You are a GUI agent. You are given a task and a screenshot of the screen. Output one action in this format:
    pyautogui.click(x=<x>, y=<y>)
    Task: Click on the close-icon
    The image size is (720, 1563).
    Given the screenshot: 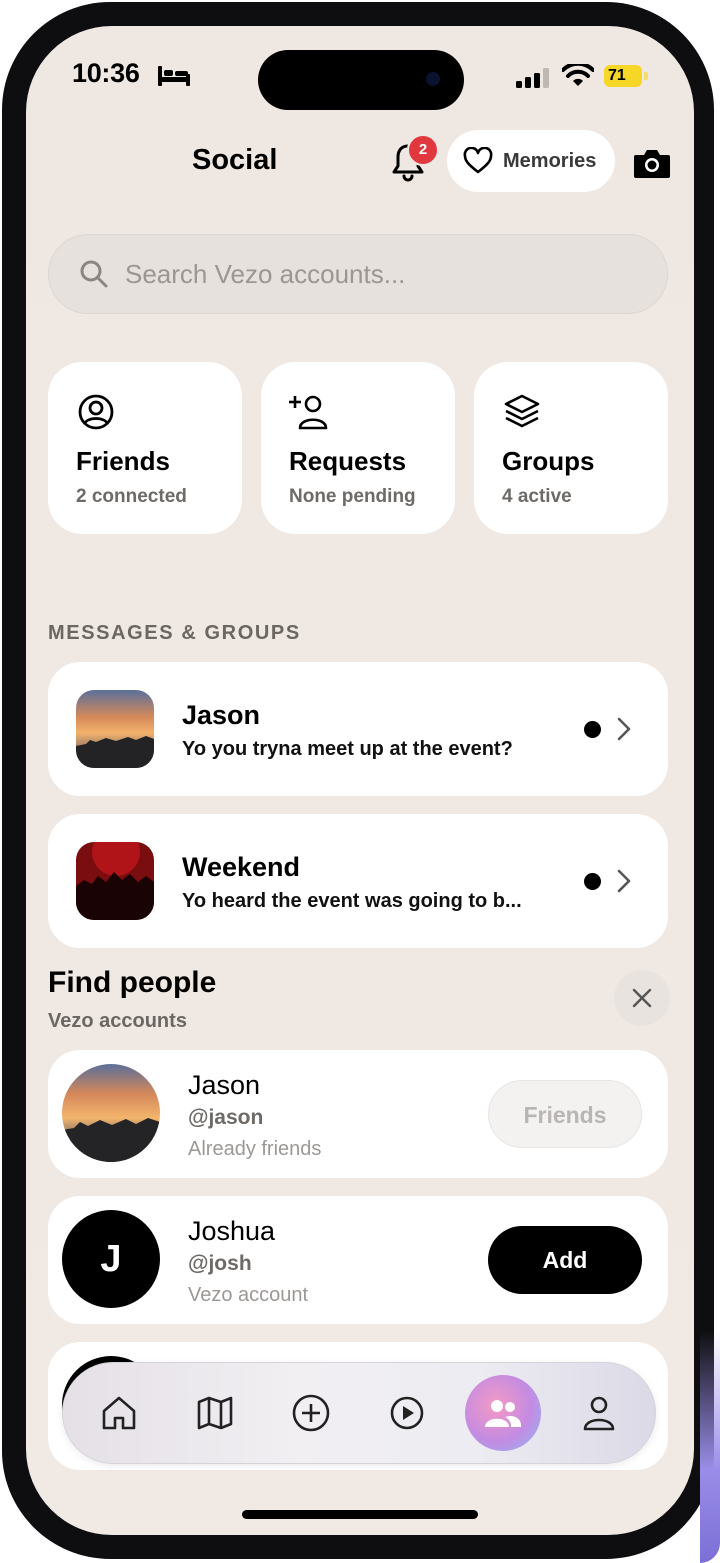 What is the action you would take?
    pyautogui.click(x=642, y=998)
    